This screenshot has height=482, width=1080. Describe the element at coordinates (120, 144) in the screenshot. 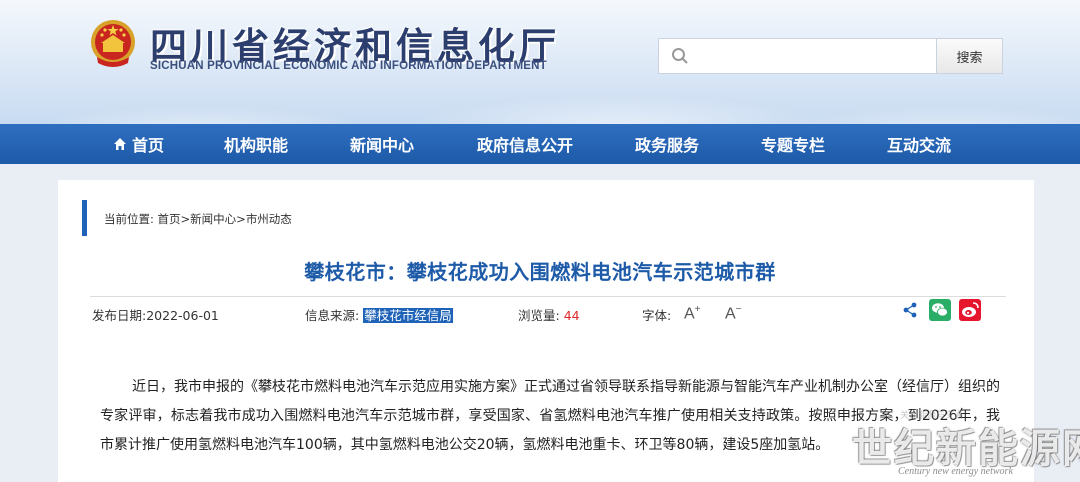

I see `home-icon` at that location.